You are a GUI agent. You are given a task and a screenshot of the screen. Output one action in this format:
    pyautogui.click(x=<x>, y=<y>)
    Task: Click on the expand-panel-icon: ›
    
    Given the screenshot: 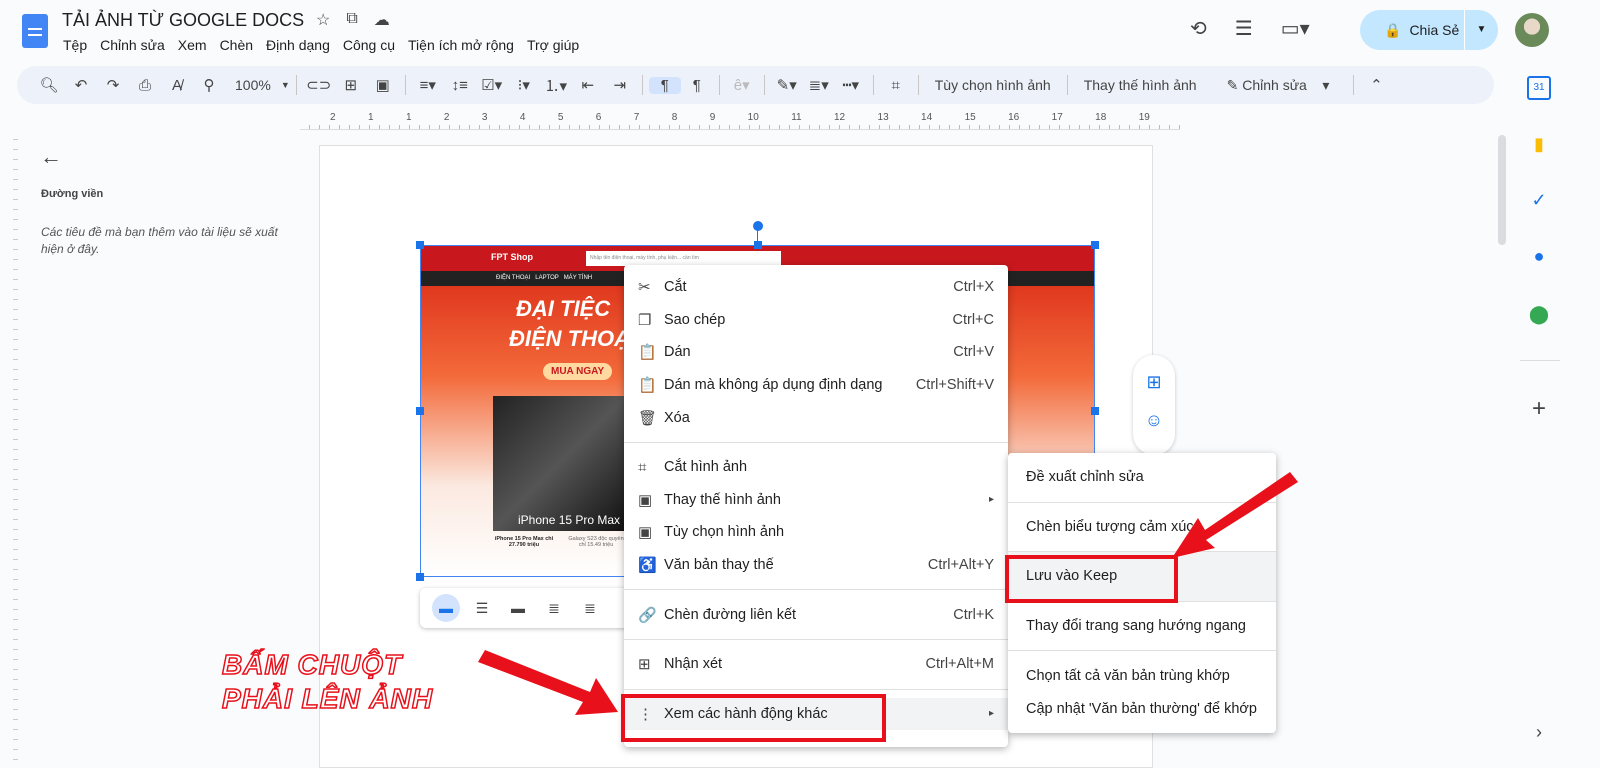 What is the action you would take?
    pyautogui.click(x=1539, y=734)
    